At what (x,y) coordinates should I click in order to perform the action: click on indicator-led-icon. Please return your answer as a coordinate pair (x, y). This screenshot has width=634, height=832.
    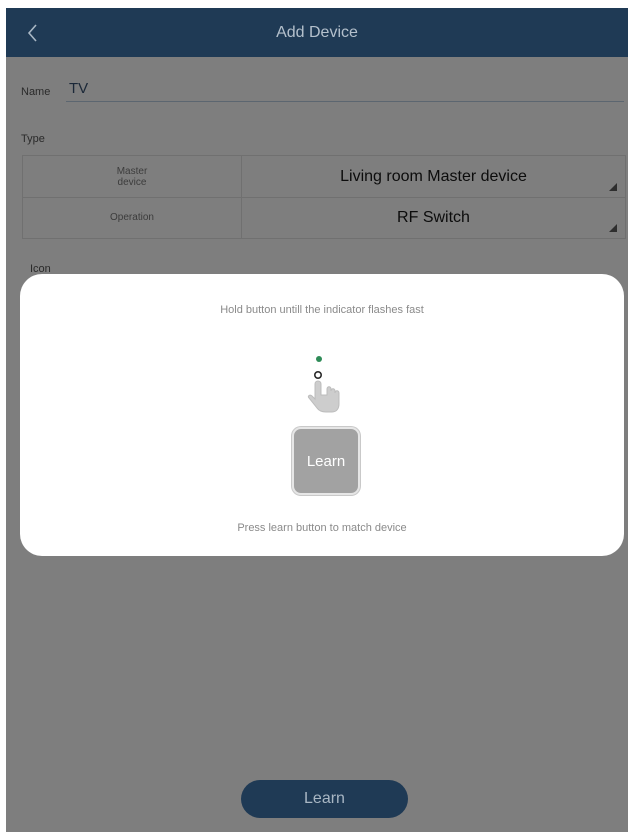
    Looking at the image, I should click on (319, 359).